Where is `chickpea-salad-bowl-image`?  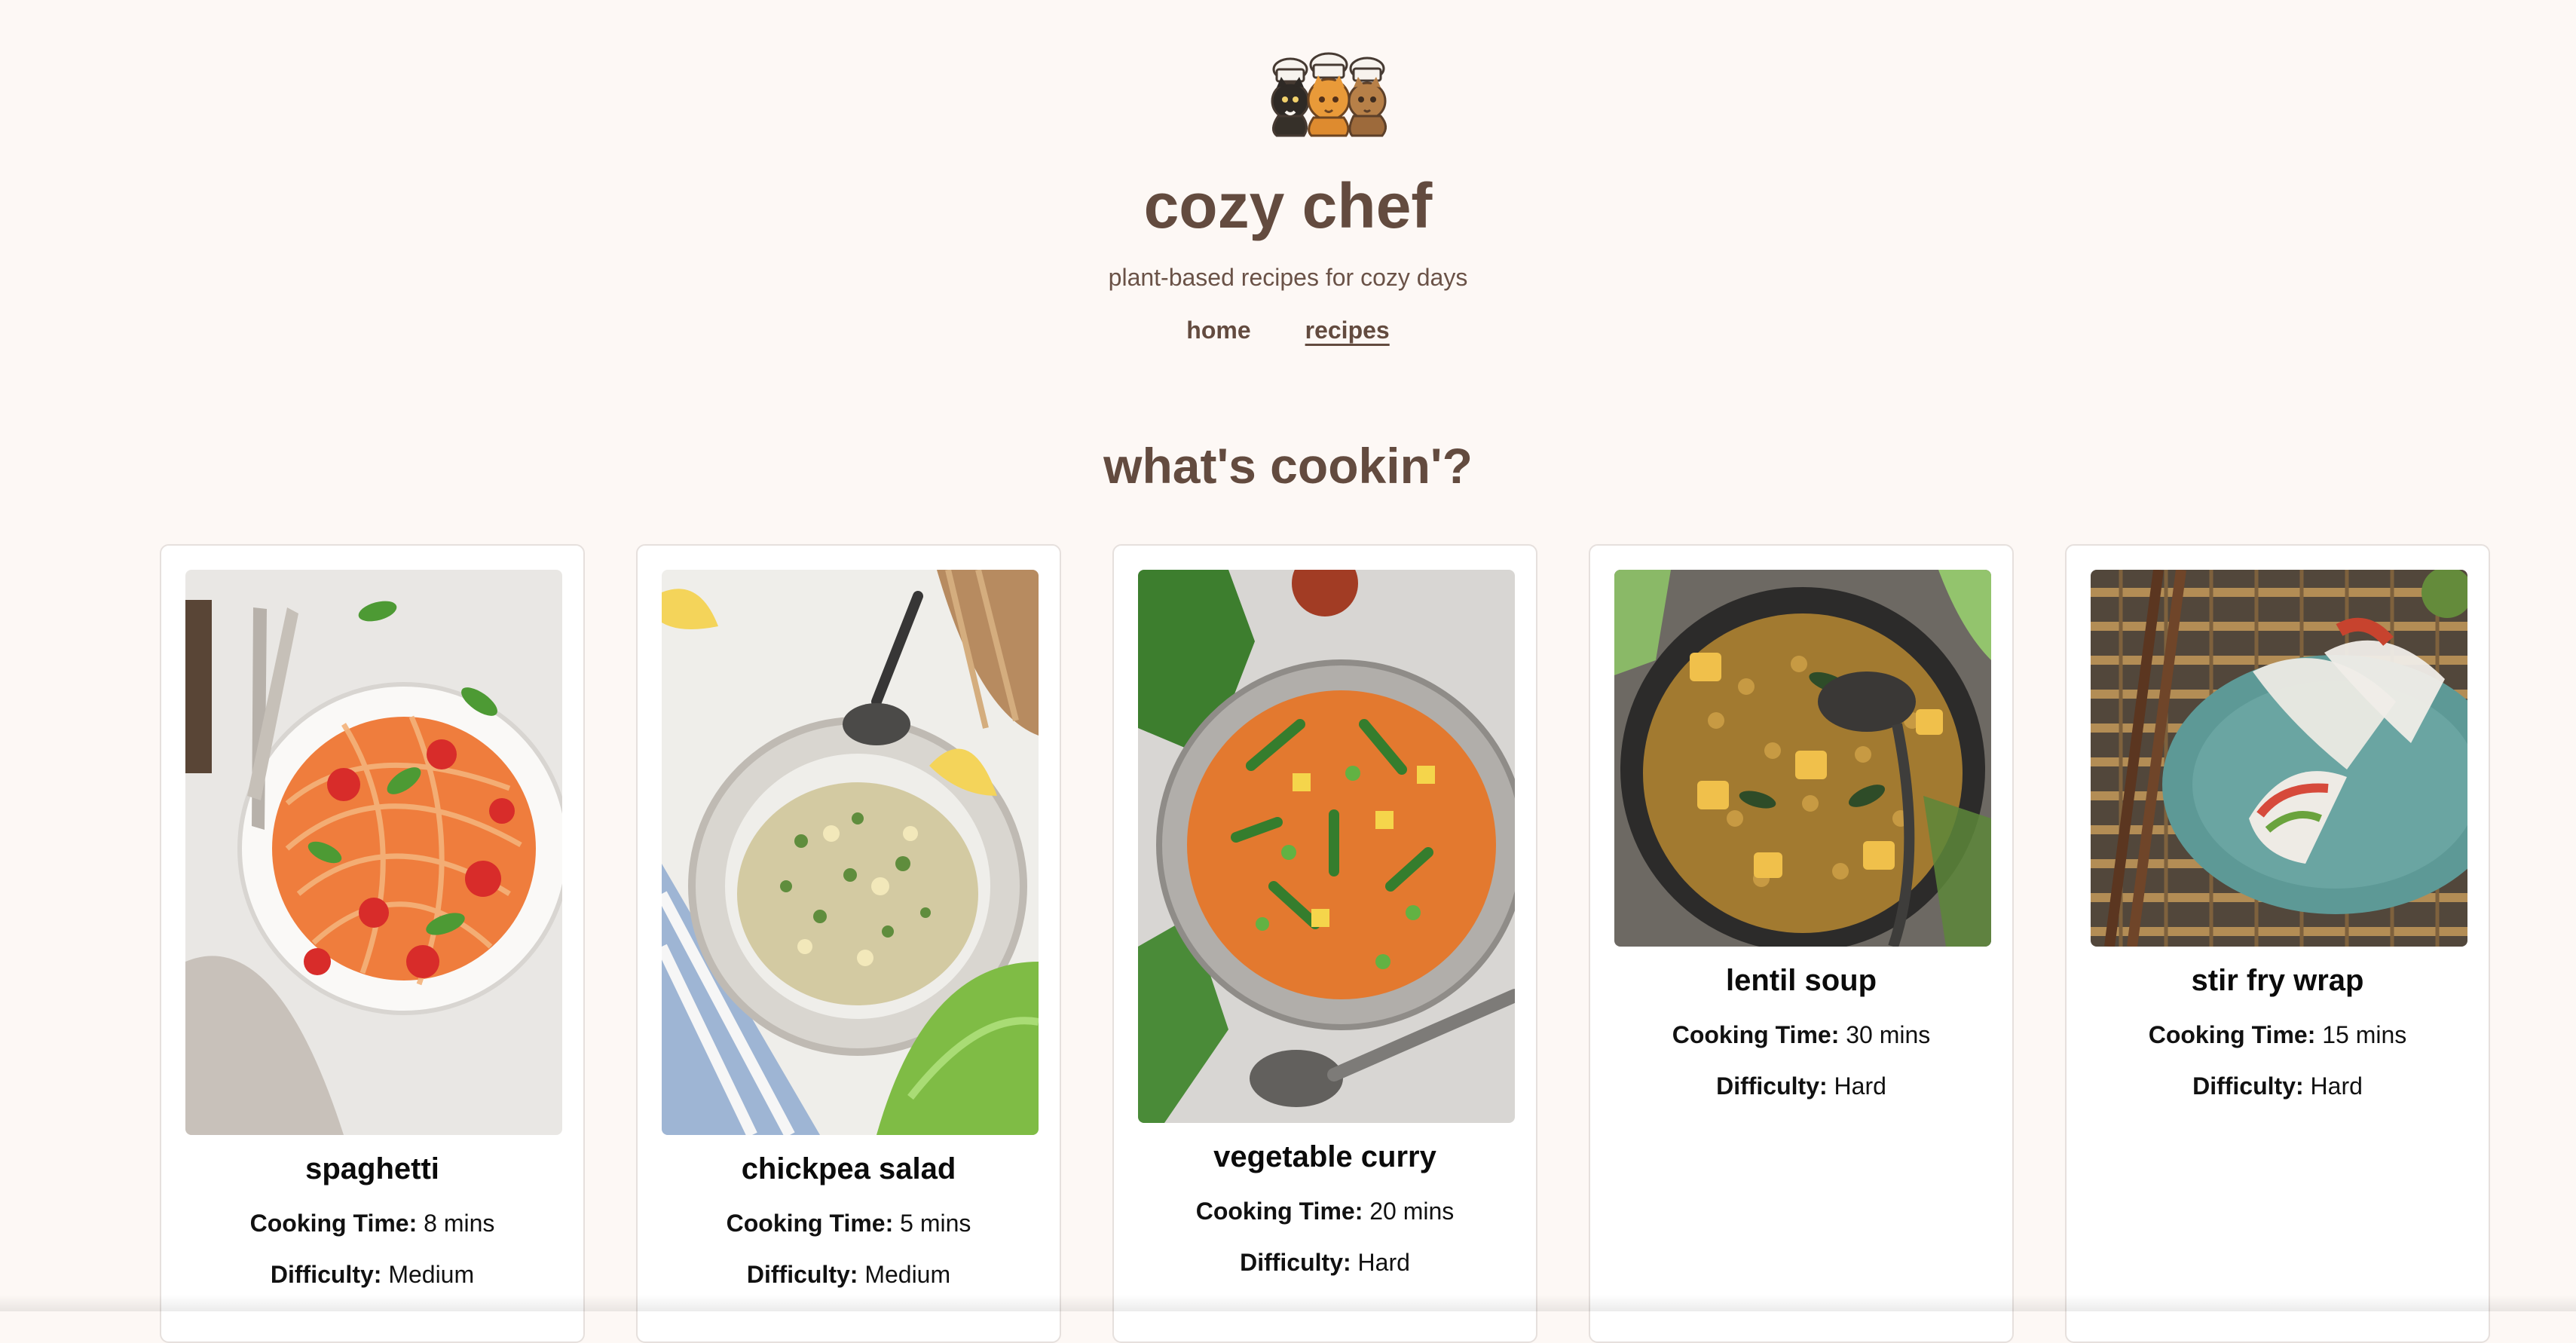
chickpea-salad-bowl-image is located at coordinates (850, 852).